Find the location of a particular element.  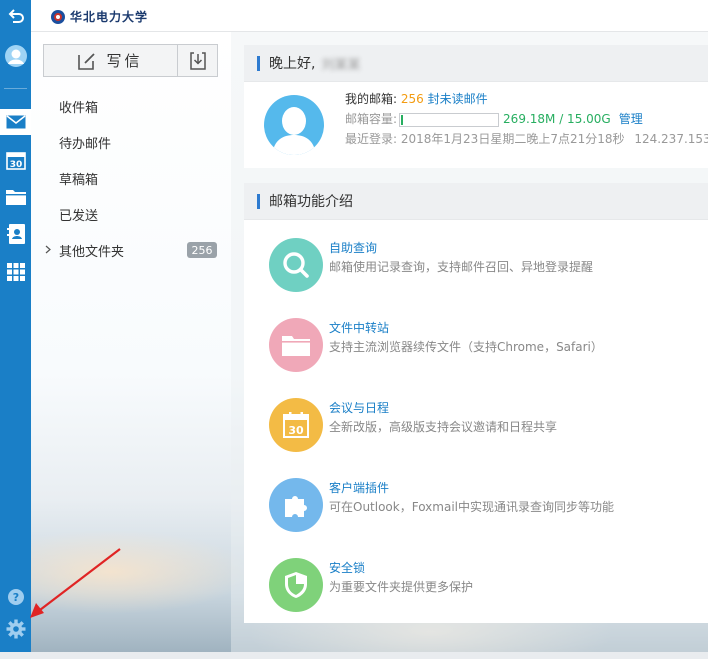

quota-fill is located at coordinates (402, 119).